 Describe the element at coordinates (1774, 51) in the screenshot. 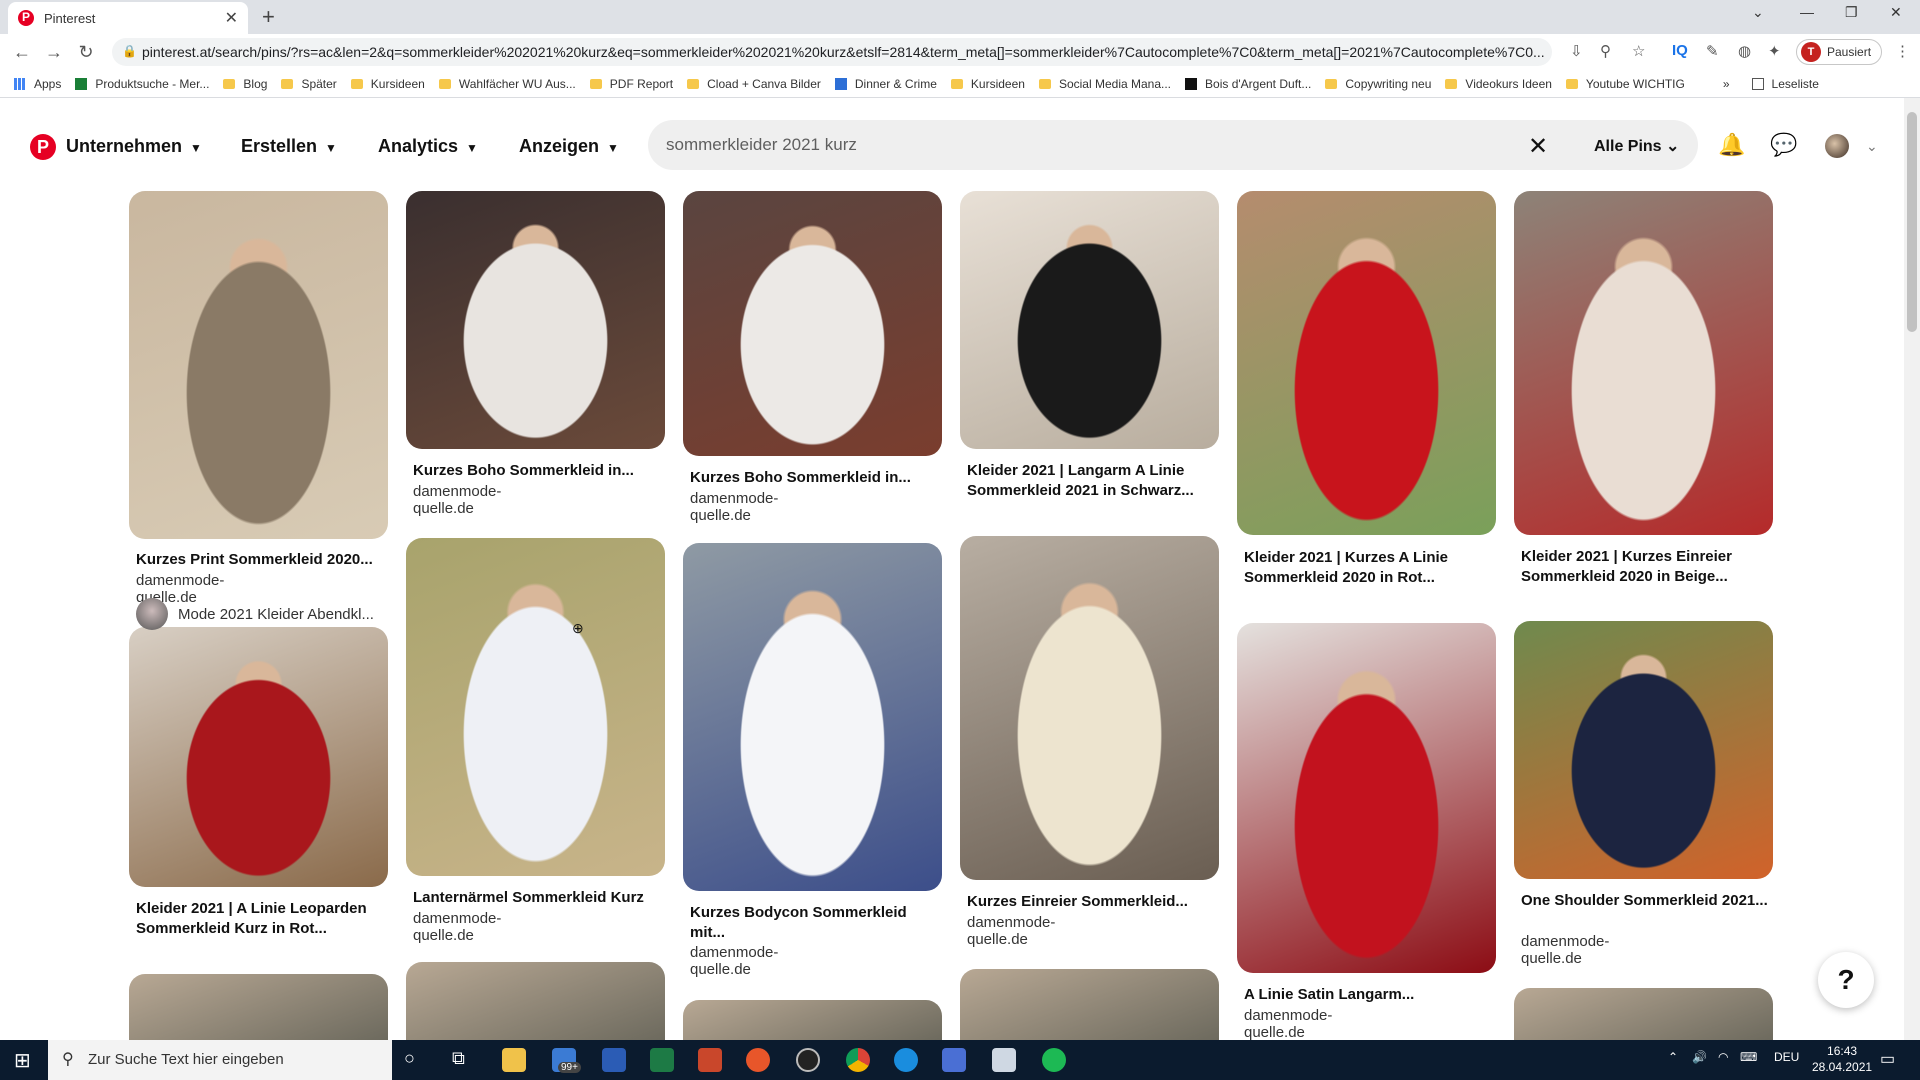

I see `extensions-puzzle-icon: ✦` at that location.